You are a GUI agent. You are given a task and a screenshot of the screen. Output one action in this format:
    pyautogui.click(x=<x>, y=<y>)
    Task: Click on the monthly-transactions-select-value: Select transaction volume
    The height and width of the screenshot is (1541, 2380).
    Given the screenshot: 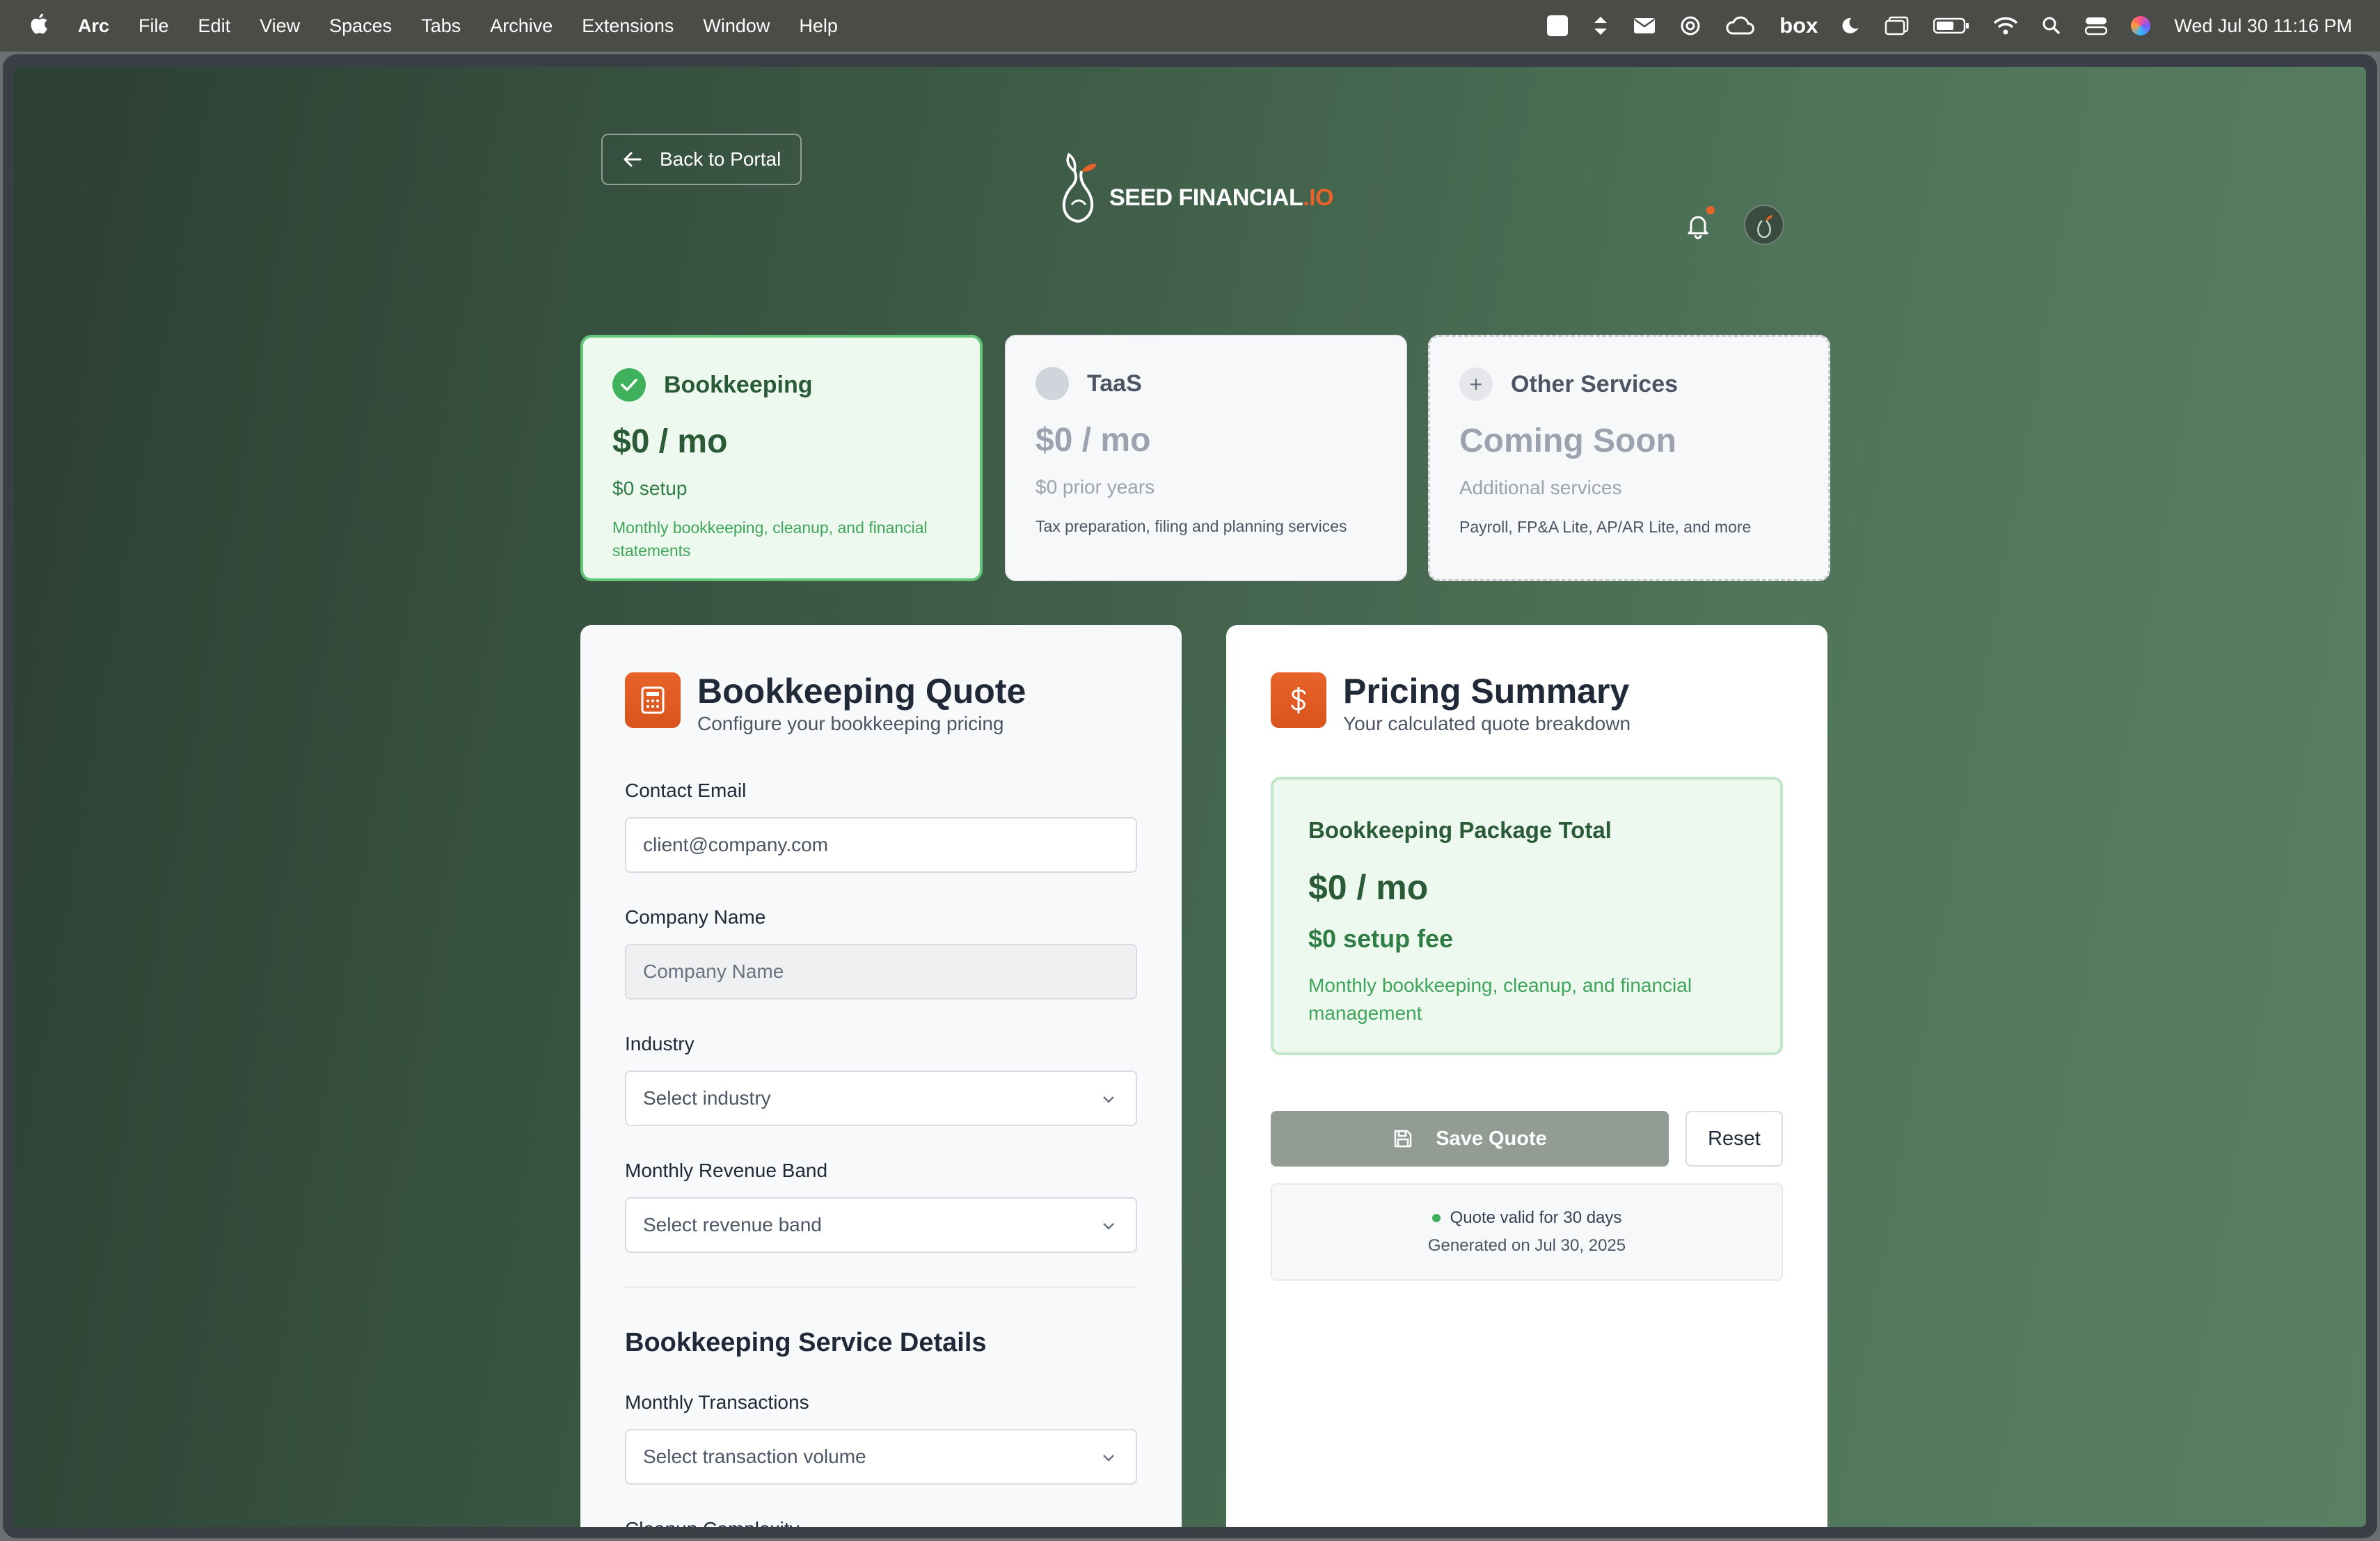 What is the action you would take?
    pyautogui.click(x=754, y=1456)
    